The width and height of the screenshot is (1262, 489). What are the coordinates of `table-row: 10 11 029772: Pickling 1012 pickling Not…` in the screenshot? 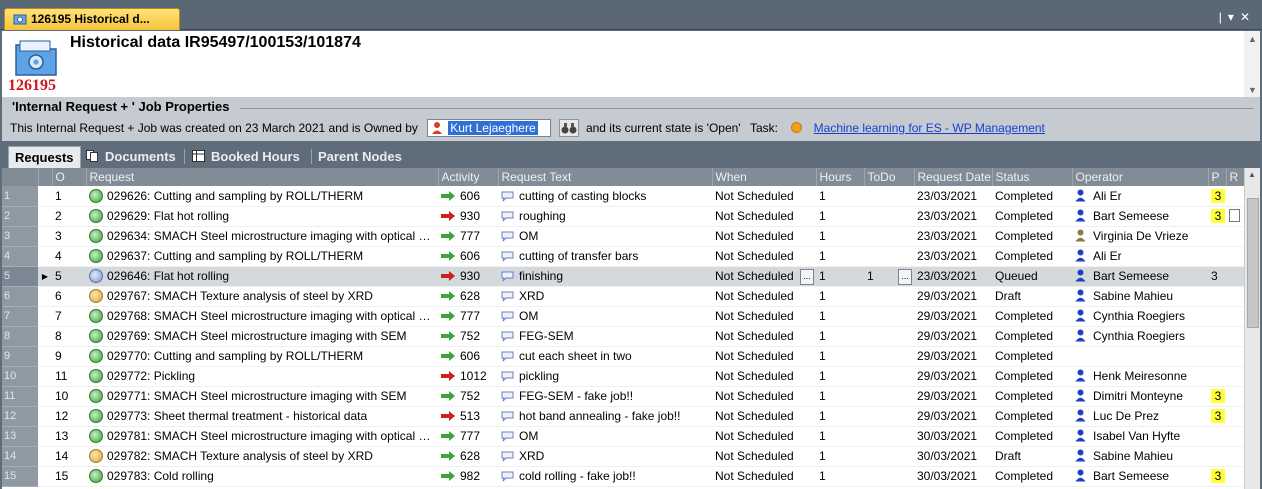 It's located at (623, 376).